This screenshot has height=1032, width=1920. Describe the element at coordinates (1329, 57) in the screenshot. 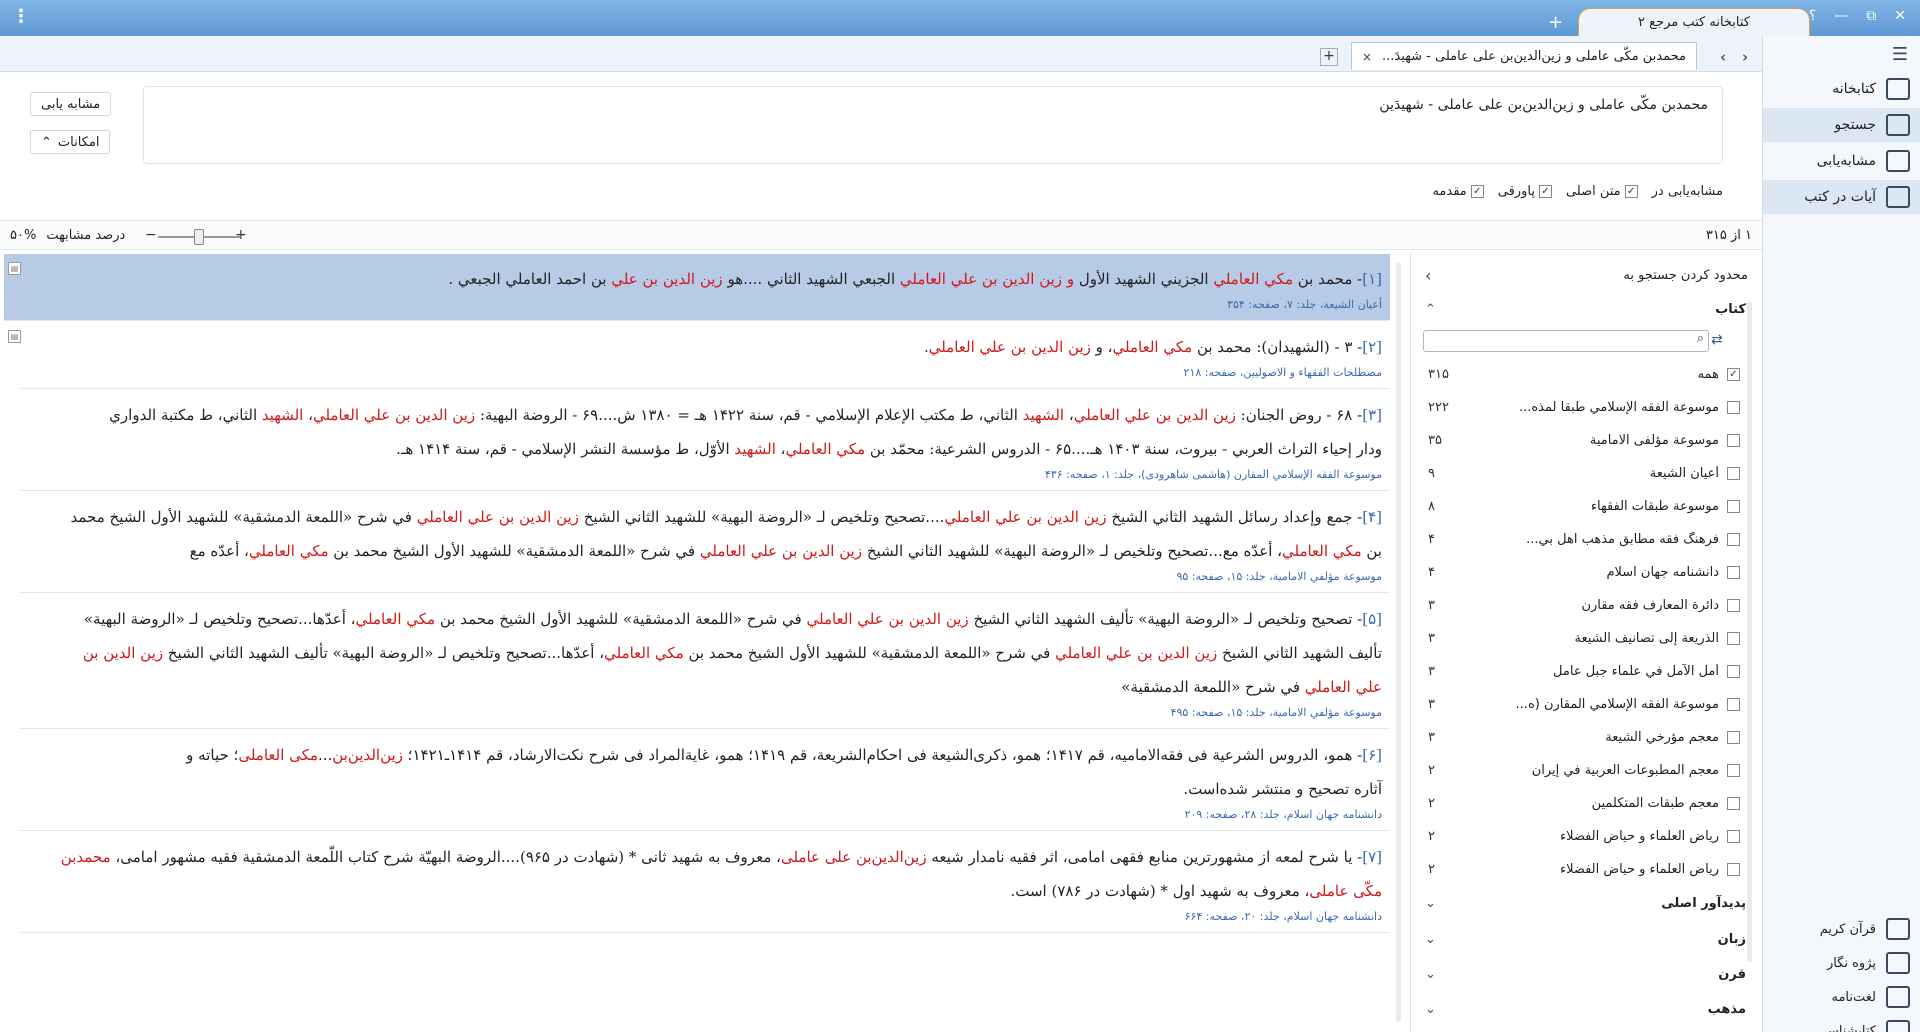

I see `add-tab-button: +` at that location.